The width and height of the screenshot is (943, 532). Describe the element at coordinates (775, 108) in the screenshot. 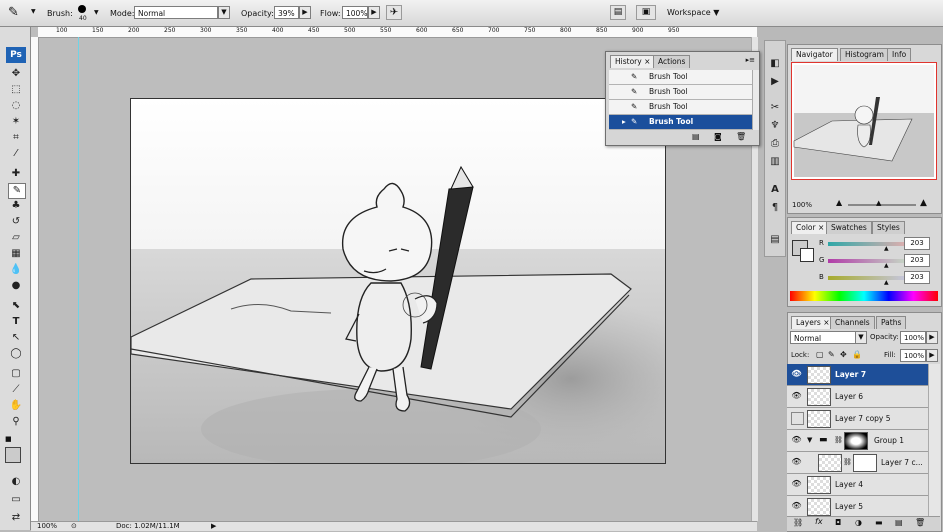

I see `tools-icon: ✂` at that location.